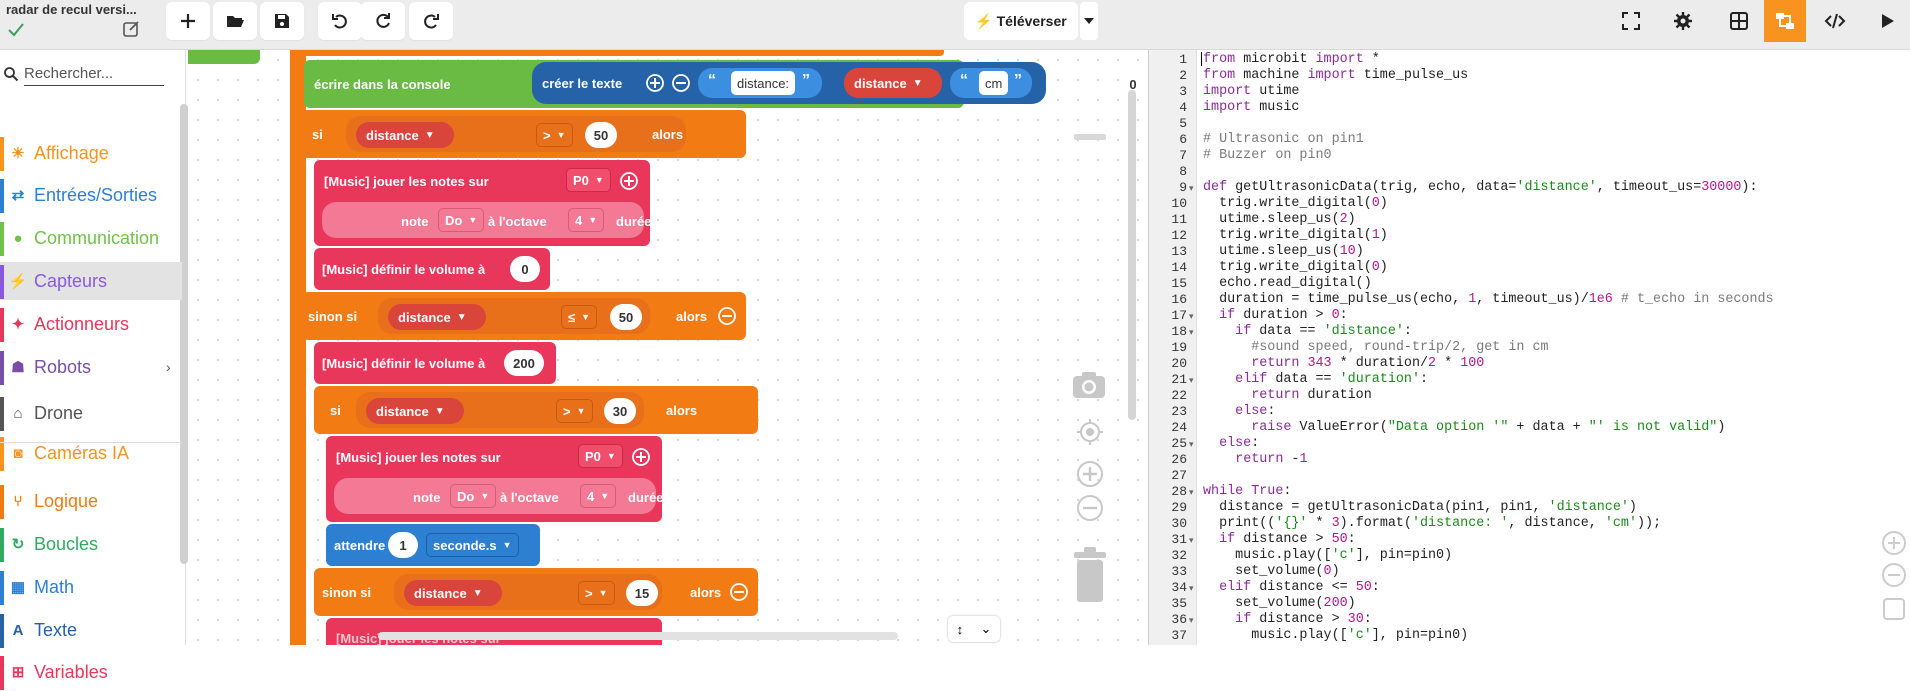 This screenshot has height=691, width=1910. Describe the element at coordinates (642, 593) in the screenshot. I see `number-field: 15` at that location.